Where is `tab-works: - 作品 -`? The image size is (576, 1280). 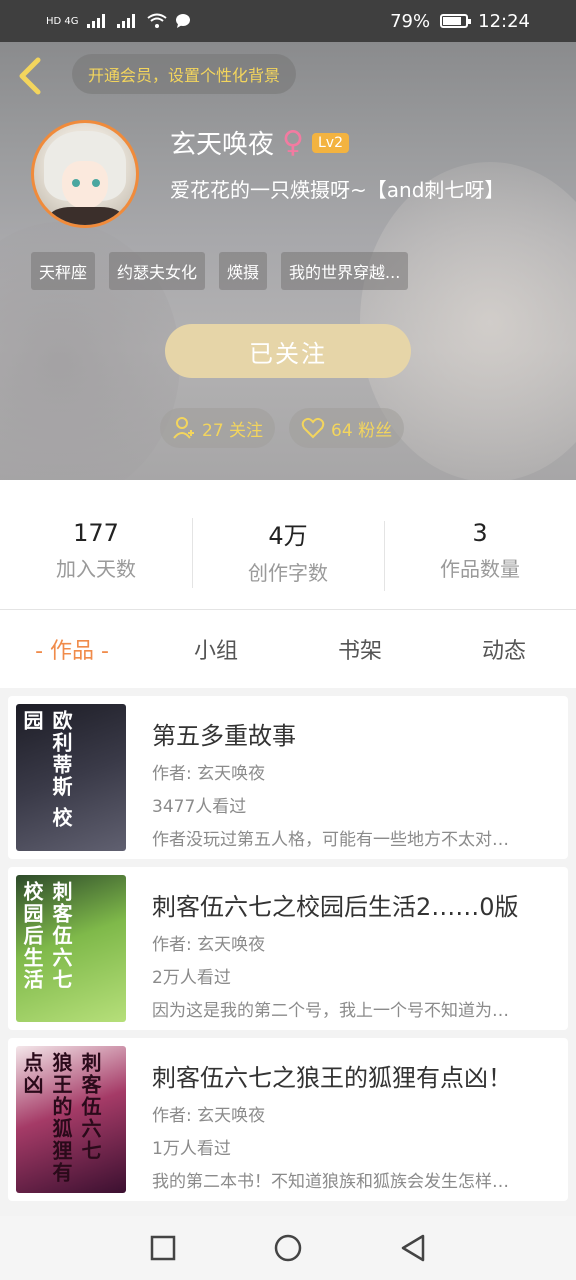 tab-works: - 作品 - is located at coordinates (72, 649).